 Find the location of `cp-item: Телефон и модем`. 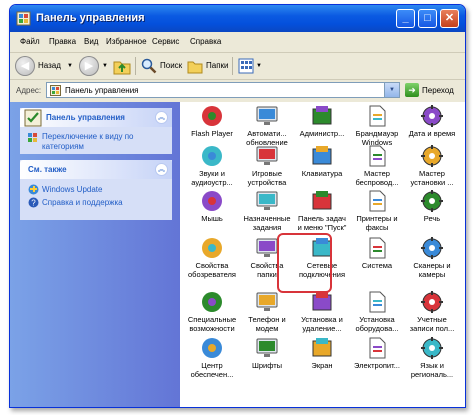

cp-item: Телефон и модем is located at coordinates (267, 313).